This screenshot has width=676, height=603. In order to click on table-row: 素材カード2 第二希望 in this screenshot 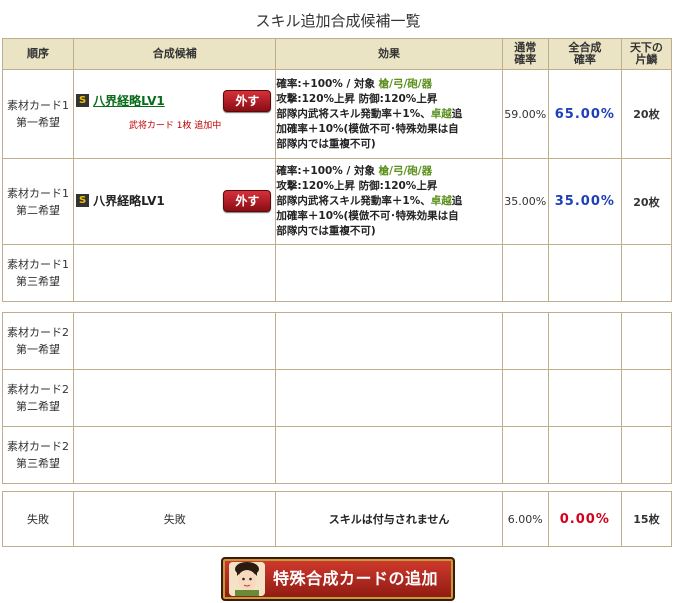, I will do `click(337, 398)`.